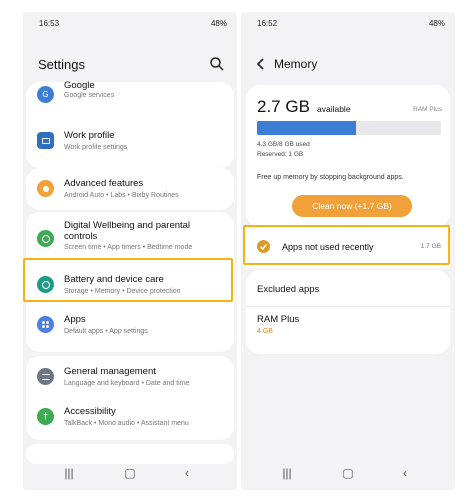  I want to click on page-title: Memory, so click(296, 64).